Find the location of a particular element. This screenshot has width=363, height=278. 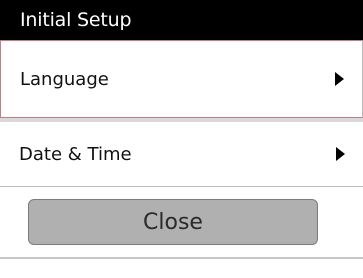

menu-item-label: Date & Time is located at coordinates (75, 154).